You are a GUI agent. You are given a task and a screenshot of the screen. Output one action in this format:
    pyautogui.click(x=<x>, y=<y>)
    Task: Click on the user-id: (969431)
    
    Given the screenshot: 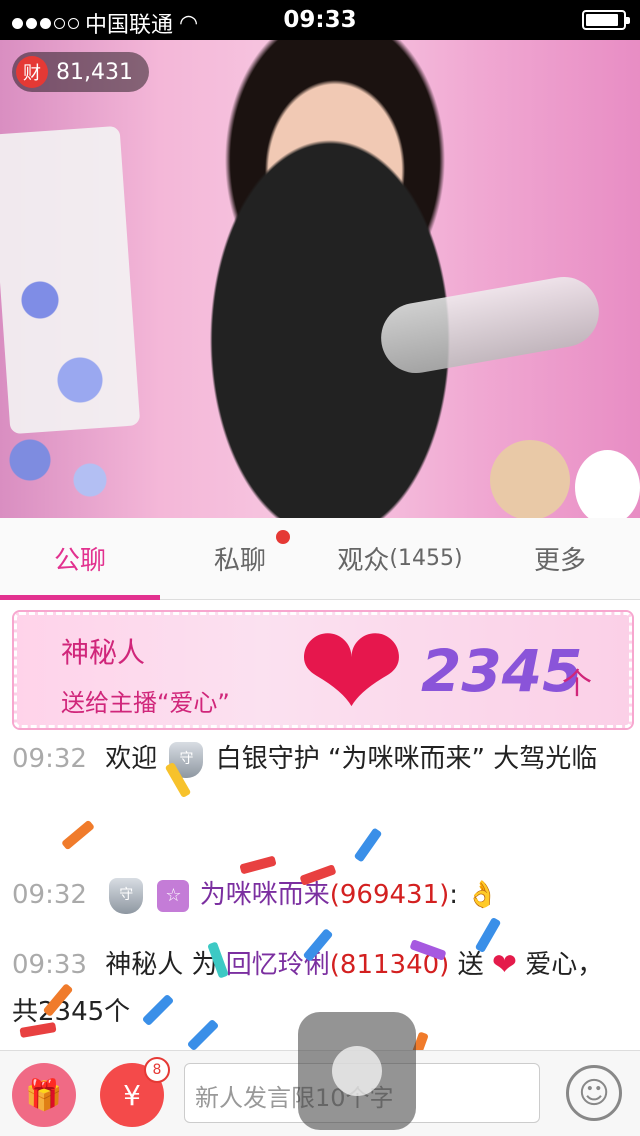 What is the action you would take?
    pyautogui.click(x=389, y=895)
    